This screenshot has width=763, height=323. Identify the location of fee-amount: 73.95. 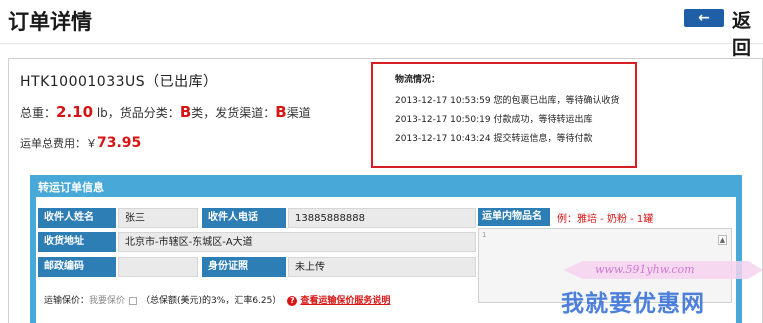
(119, 143).